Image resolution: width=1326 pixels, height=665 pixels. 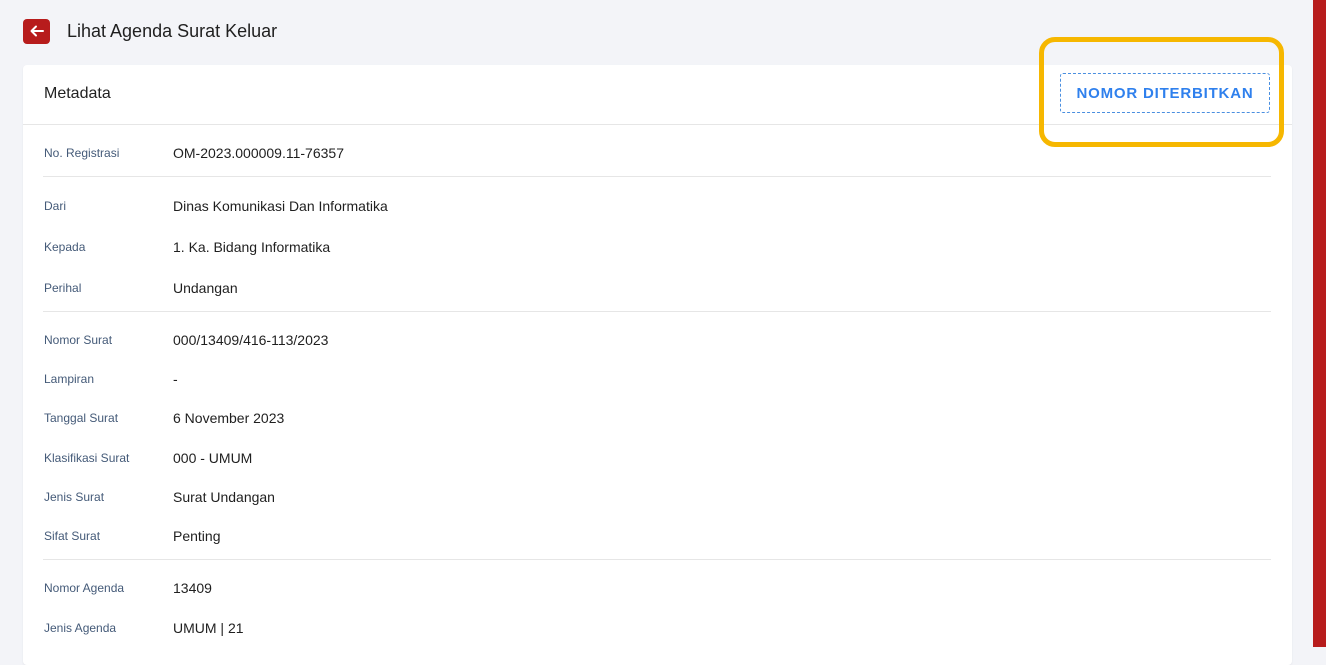 I want to click on field-kepada: Kepada 1. Ka. Bidang Informatika, so click(x=187, y=247).